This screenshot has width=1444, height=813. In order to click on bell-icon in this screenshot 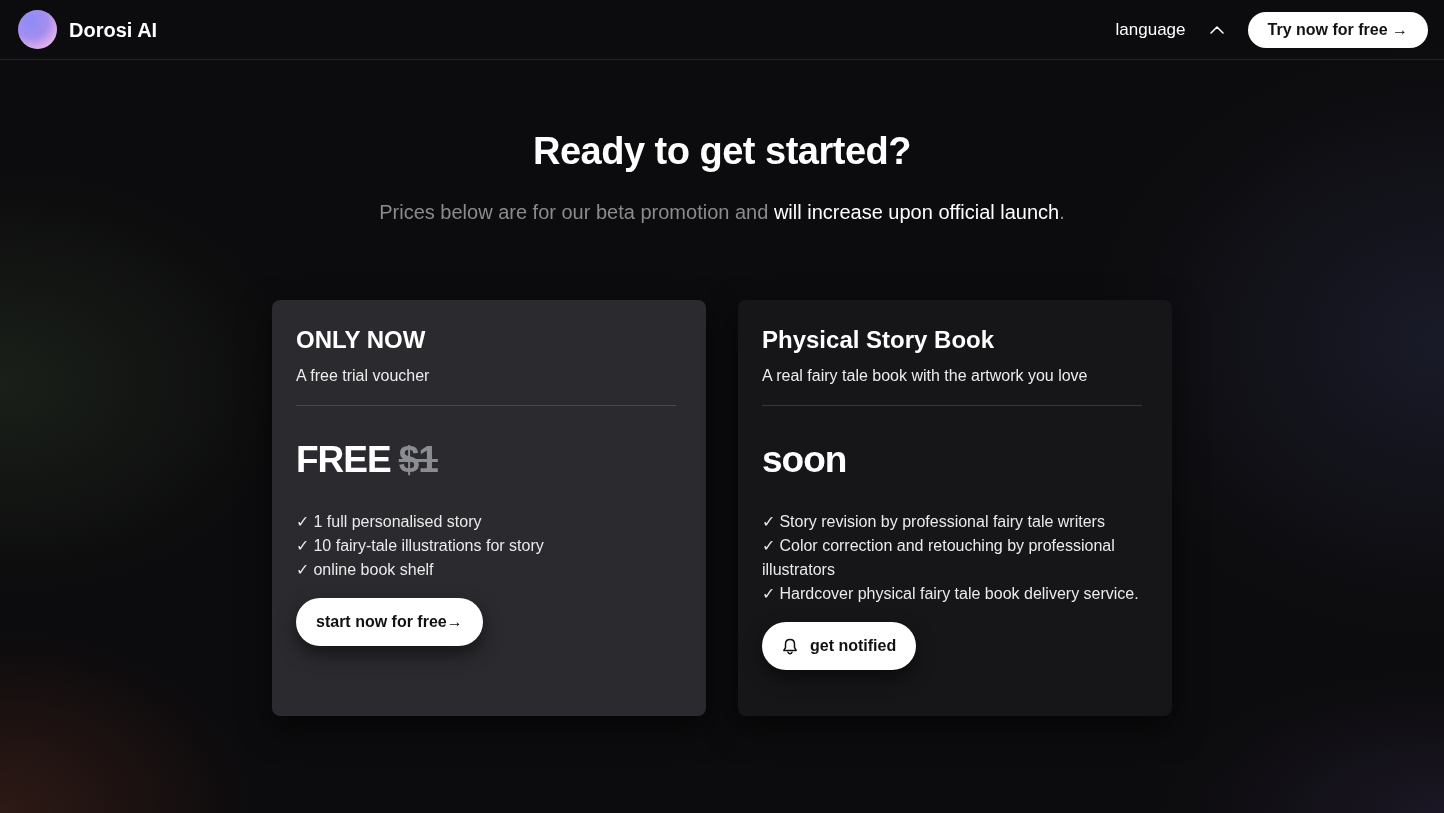, I will do `click(790, 646)`.